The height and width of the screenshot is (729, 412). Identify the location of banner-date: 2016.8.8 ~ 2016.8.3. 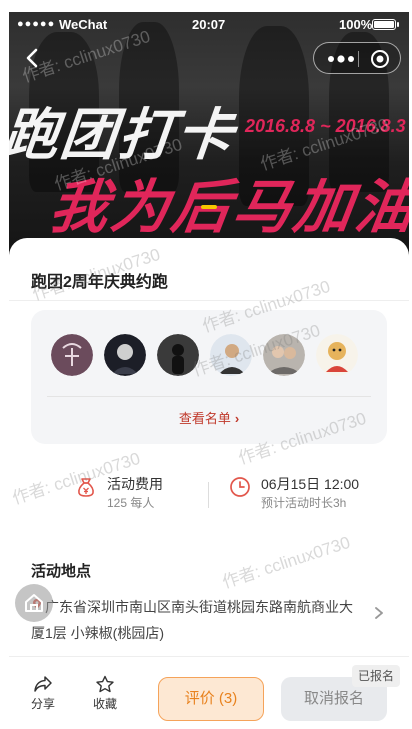
(325, 126).